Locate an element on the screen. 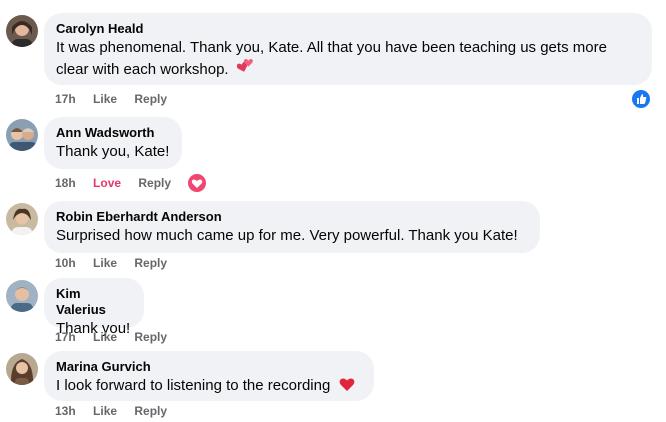  timestamp: 18h is located at coordinates (65, 183).